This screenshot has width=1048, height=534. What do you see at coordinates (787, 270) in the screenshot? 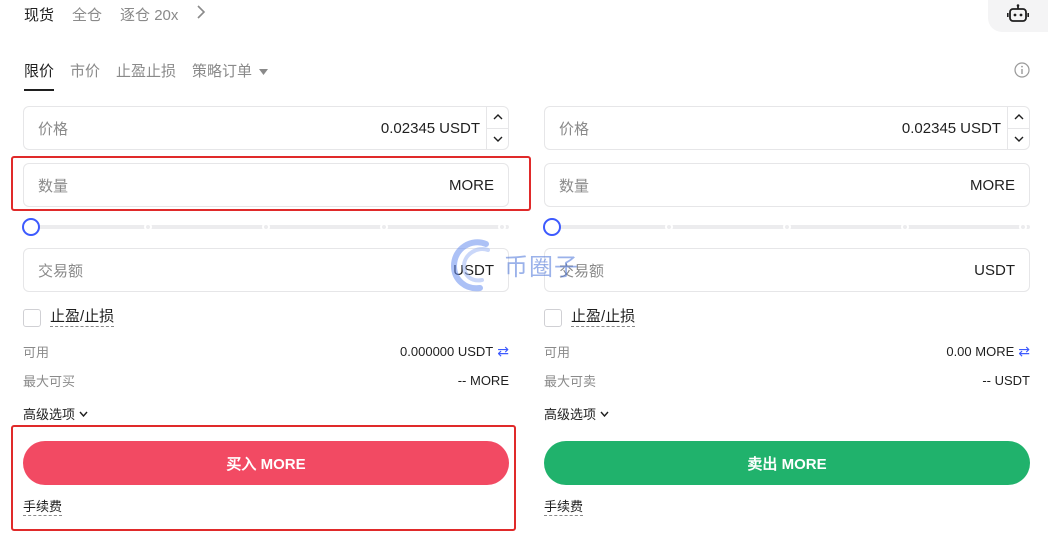
I see `sell-total-field: 交易额 USDT` at bounding box center [787, 270].